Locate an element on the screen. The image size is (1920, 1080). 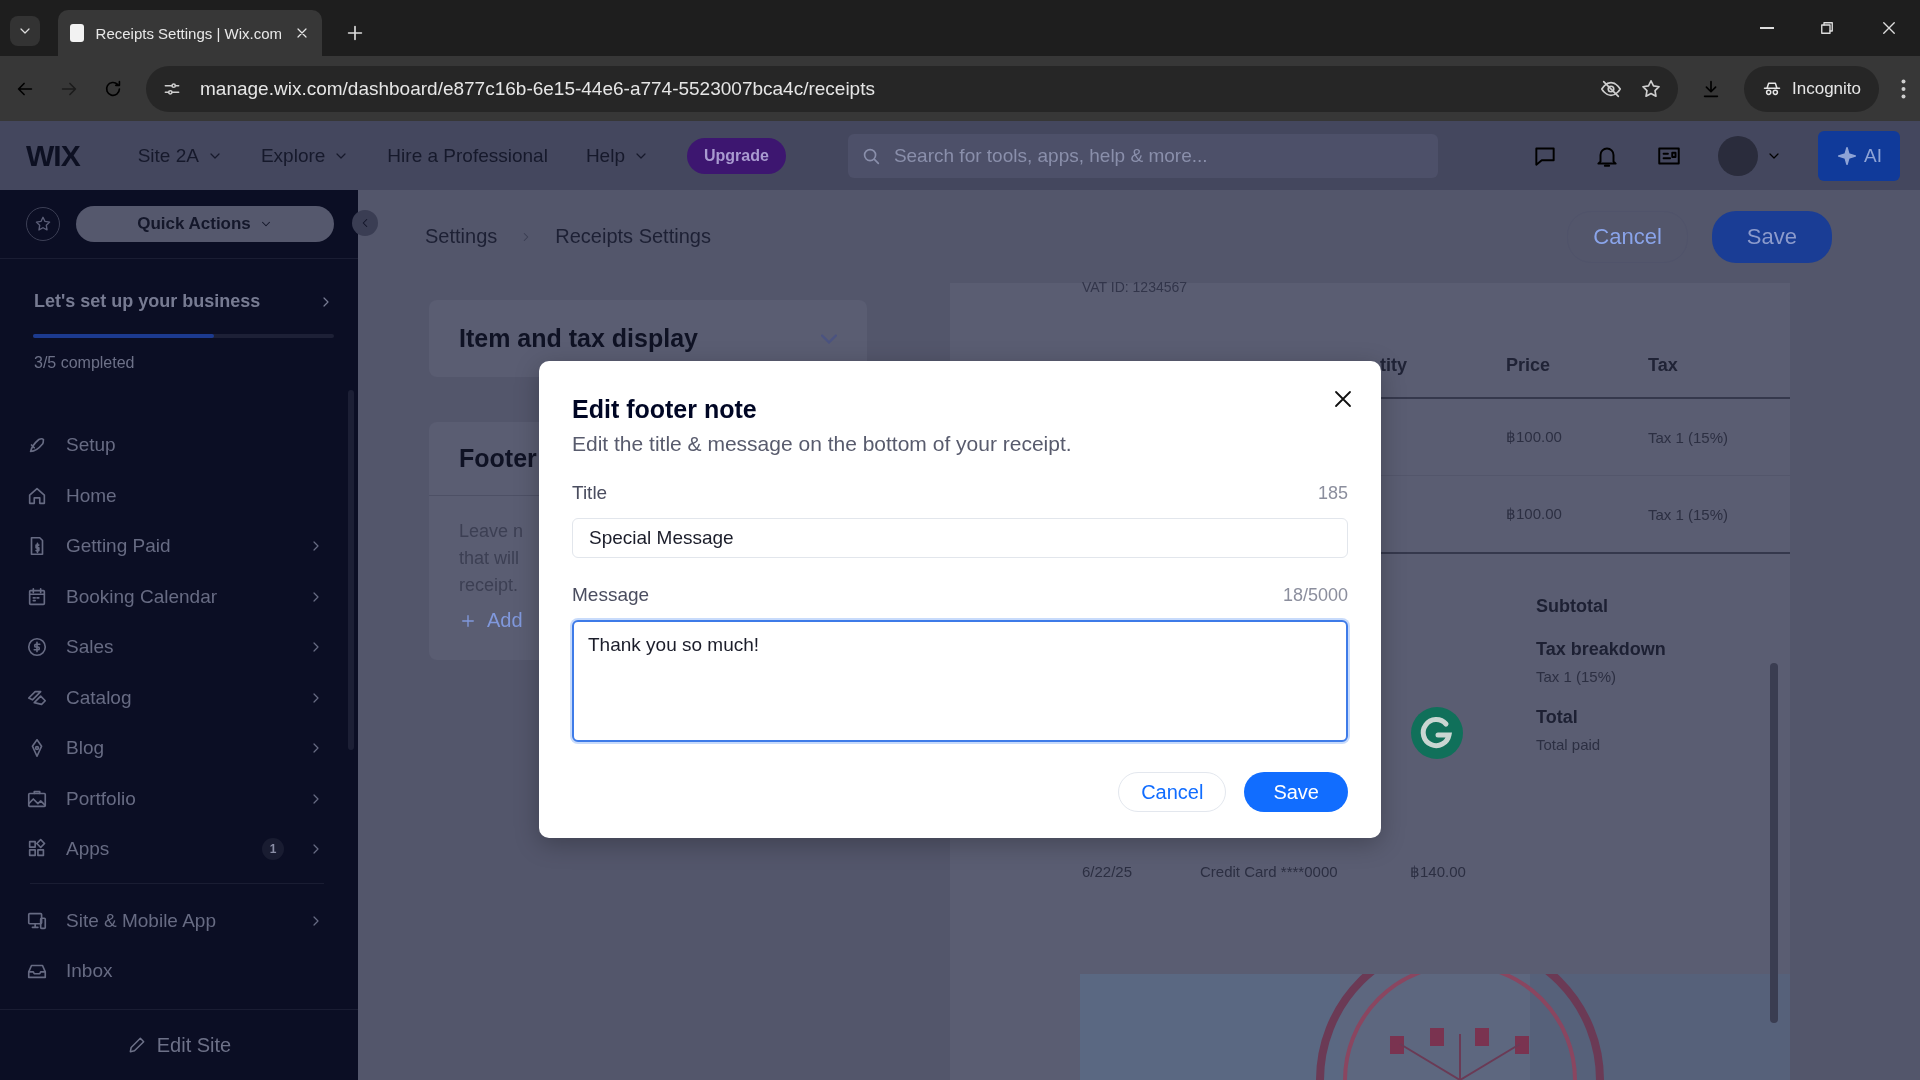
avatar is located at coordinates (1738, 155).